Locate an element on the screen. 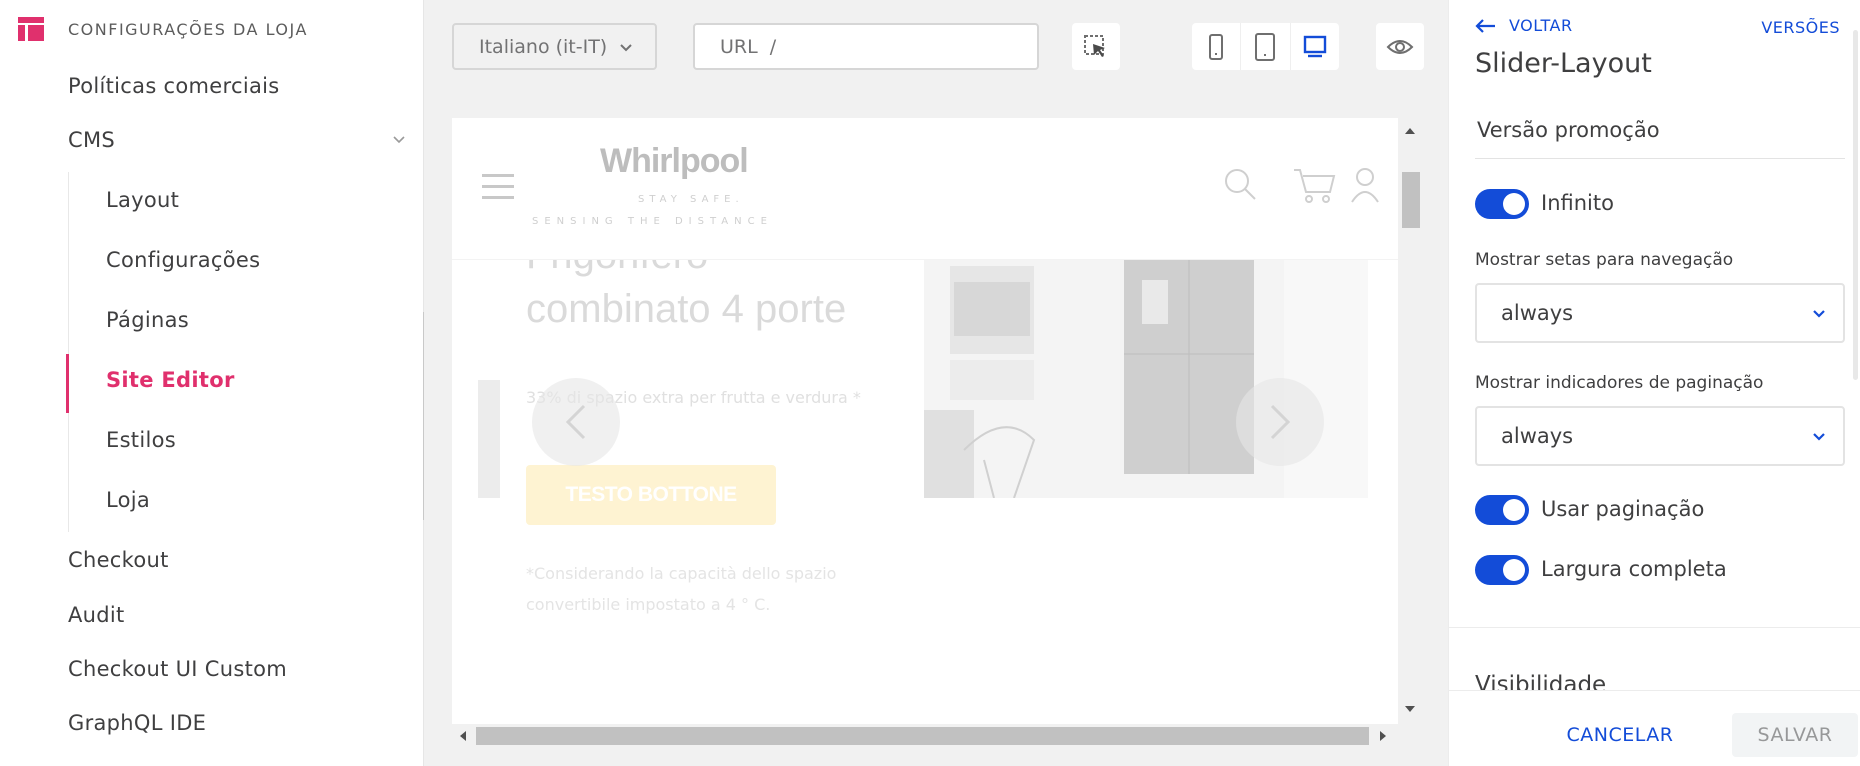 The width and height of the screenshot is (1860, 766). panel-title: Slider-Layout is located at coordinates (1563, 63).